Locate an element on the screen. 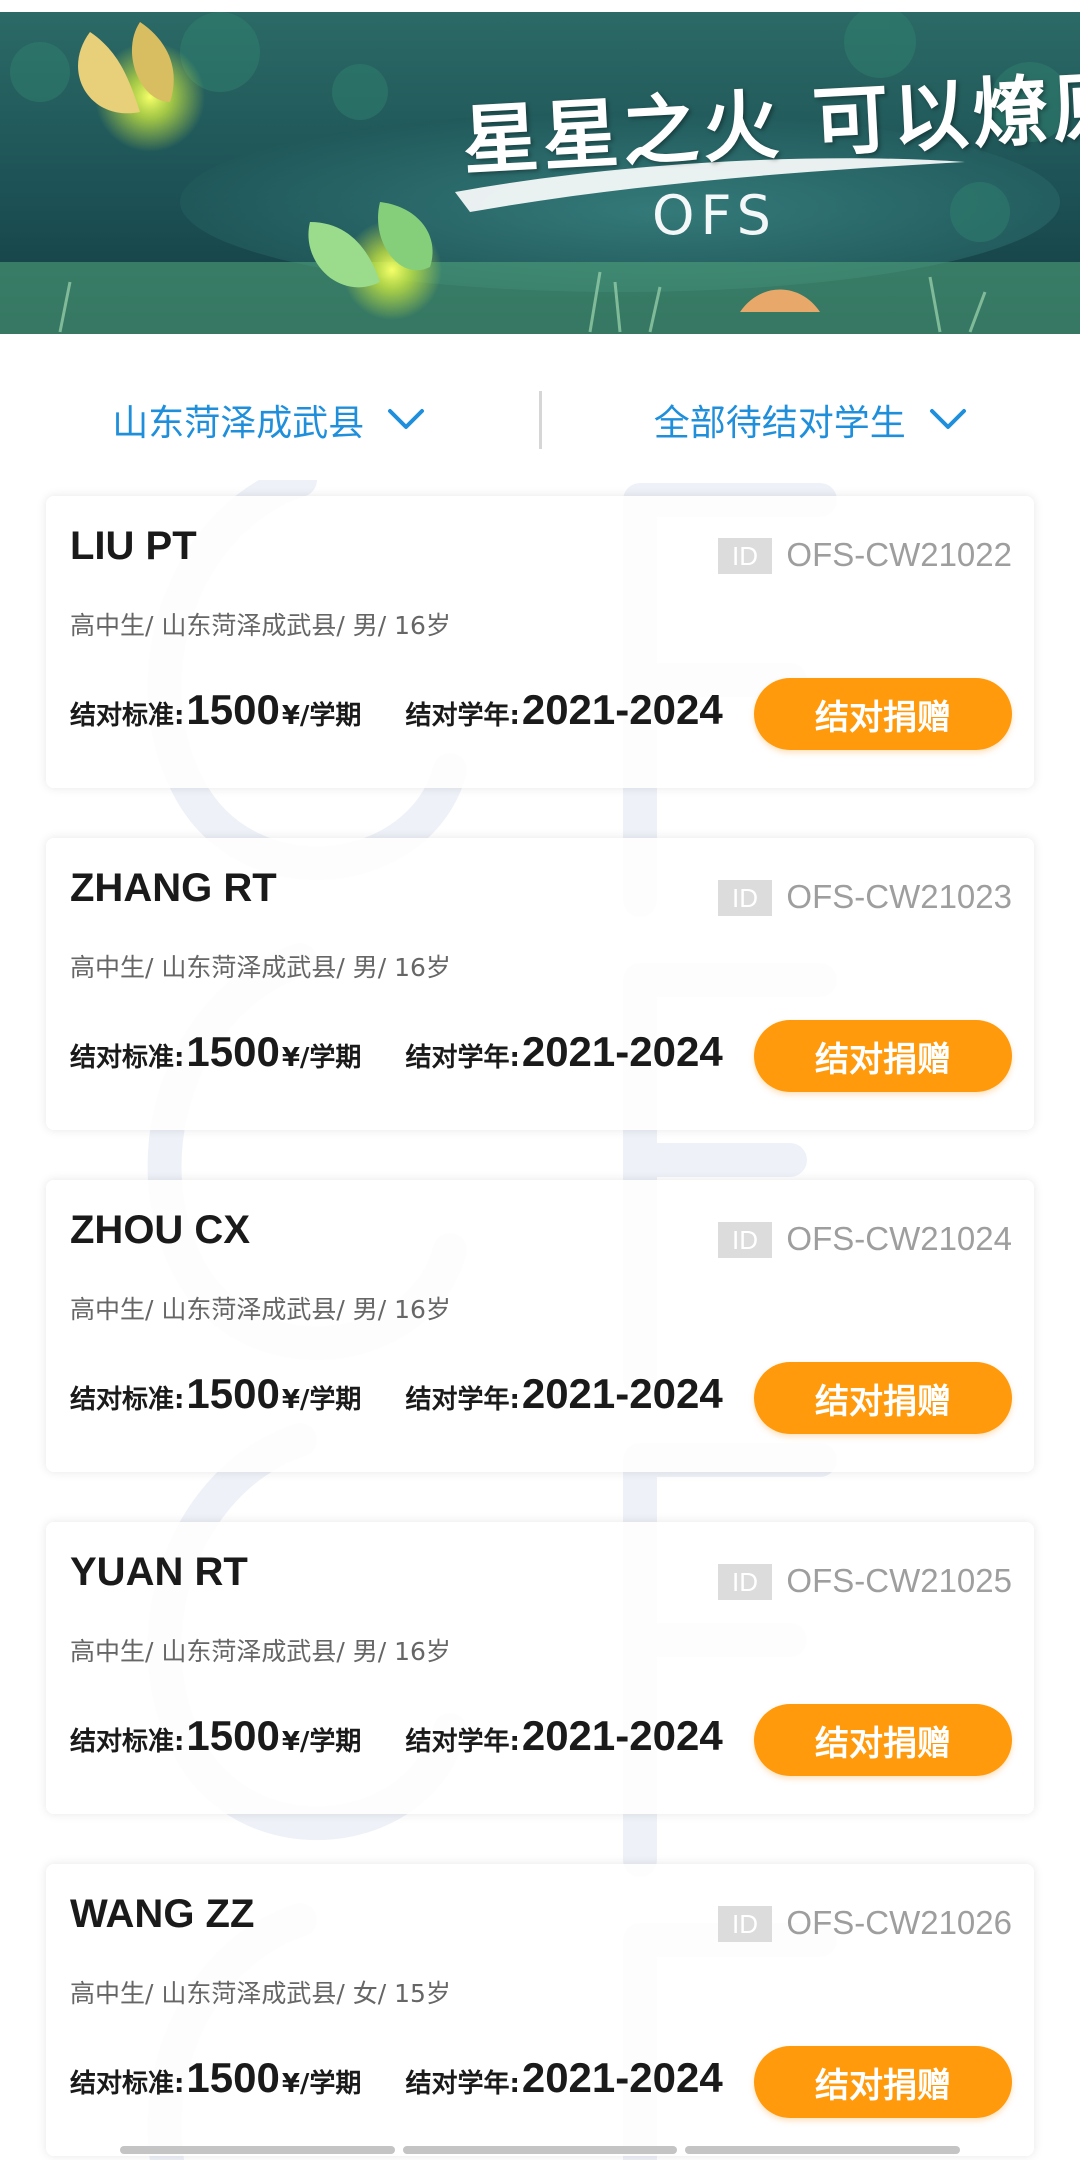 This screenshot has width=1080, height=2160. student-name: ZHOU CX is located at coordinates (160, 1230).